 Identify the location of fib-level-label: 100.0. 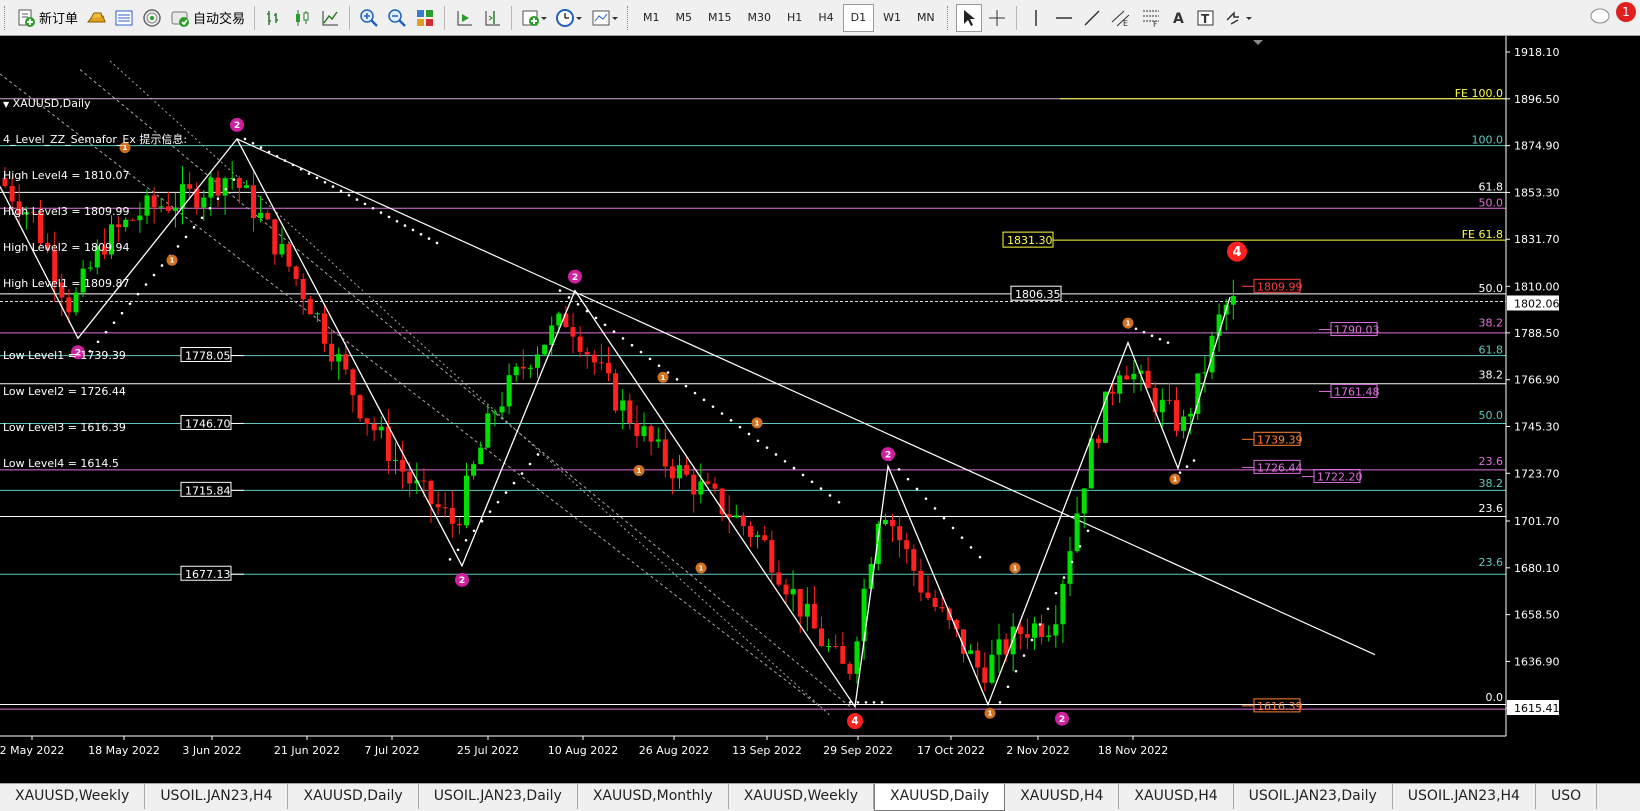
(1488, 140).